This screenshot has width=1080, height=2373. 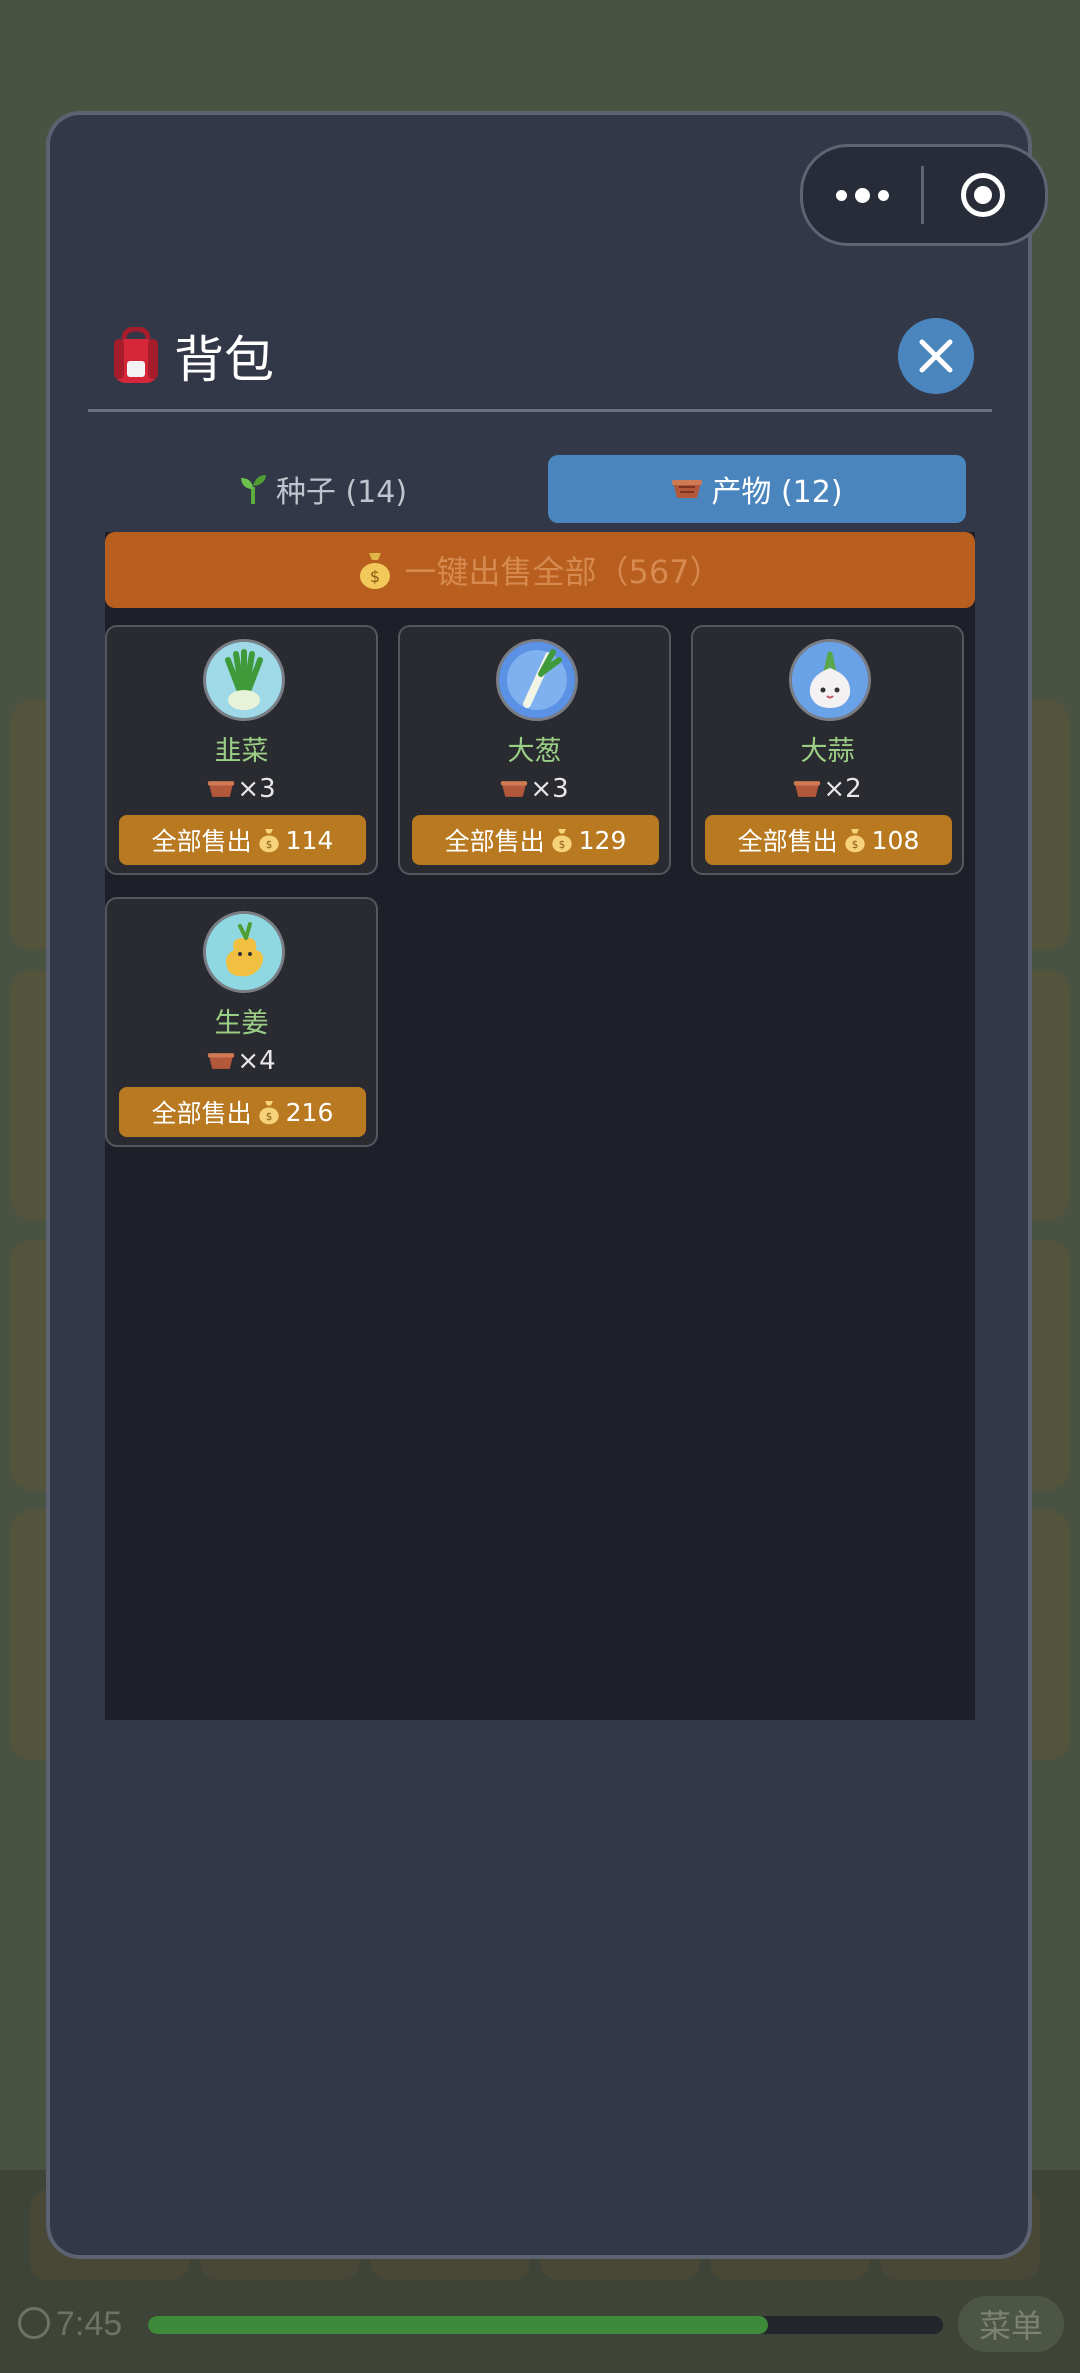 I want to click on tab-products-label: 产物 (12), so click(x=777, y=492).